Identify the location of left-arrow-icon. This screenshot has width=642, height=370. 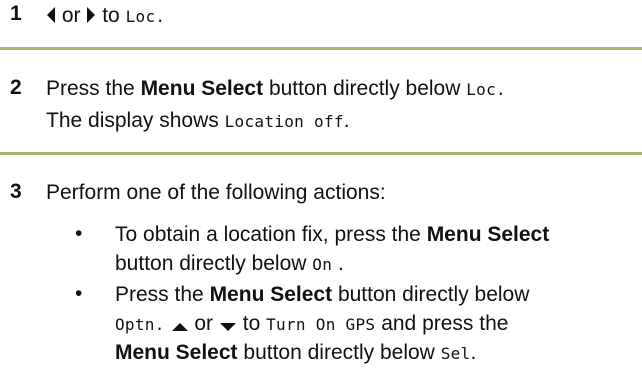
(51, 15).